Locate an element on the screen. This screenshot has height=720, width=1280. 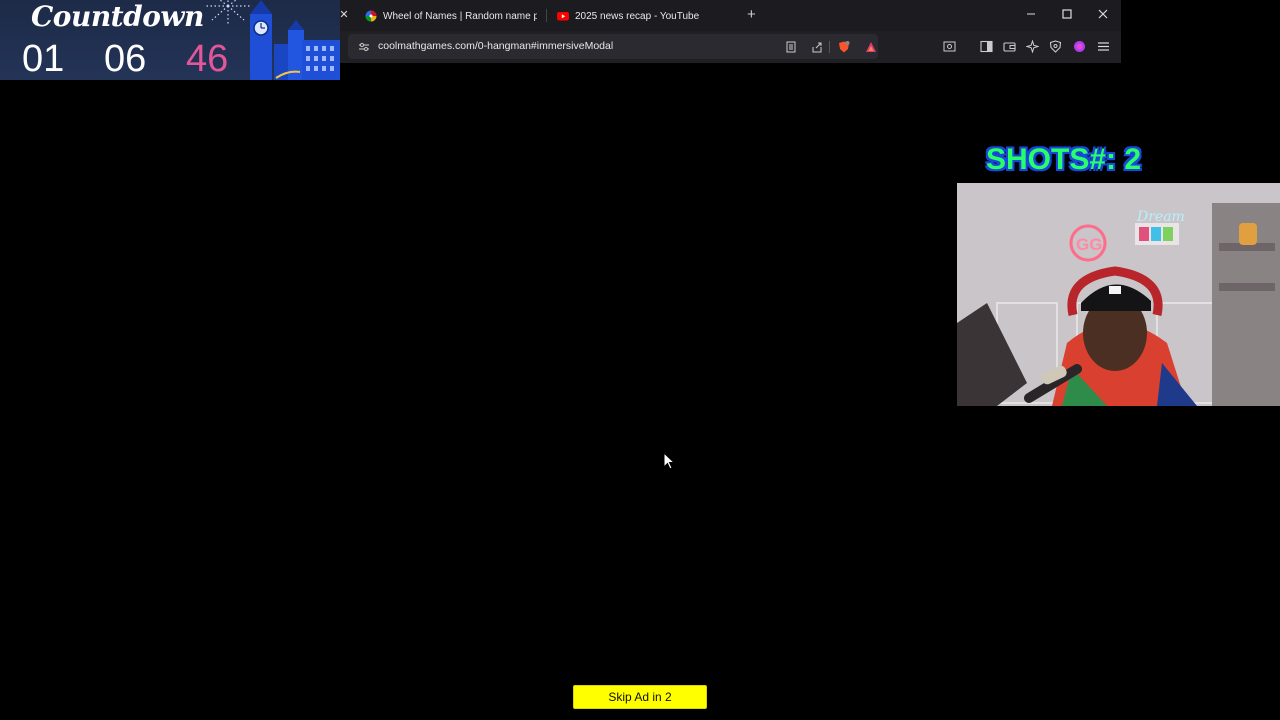
menu-icon is located at coordinates (1103, 46).